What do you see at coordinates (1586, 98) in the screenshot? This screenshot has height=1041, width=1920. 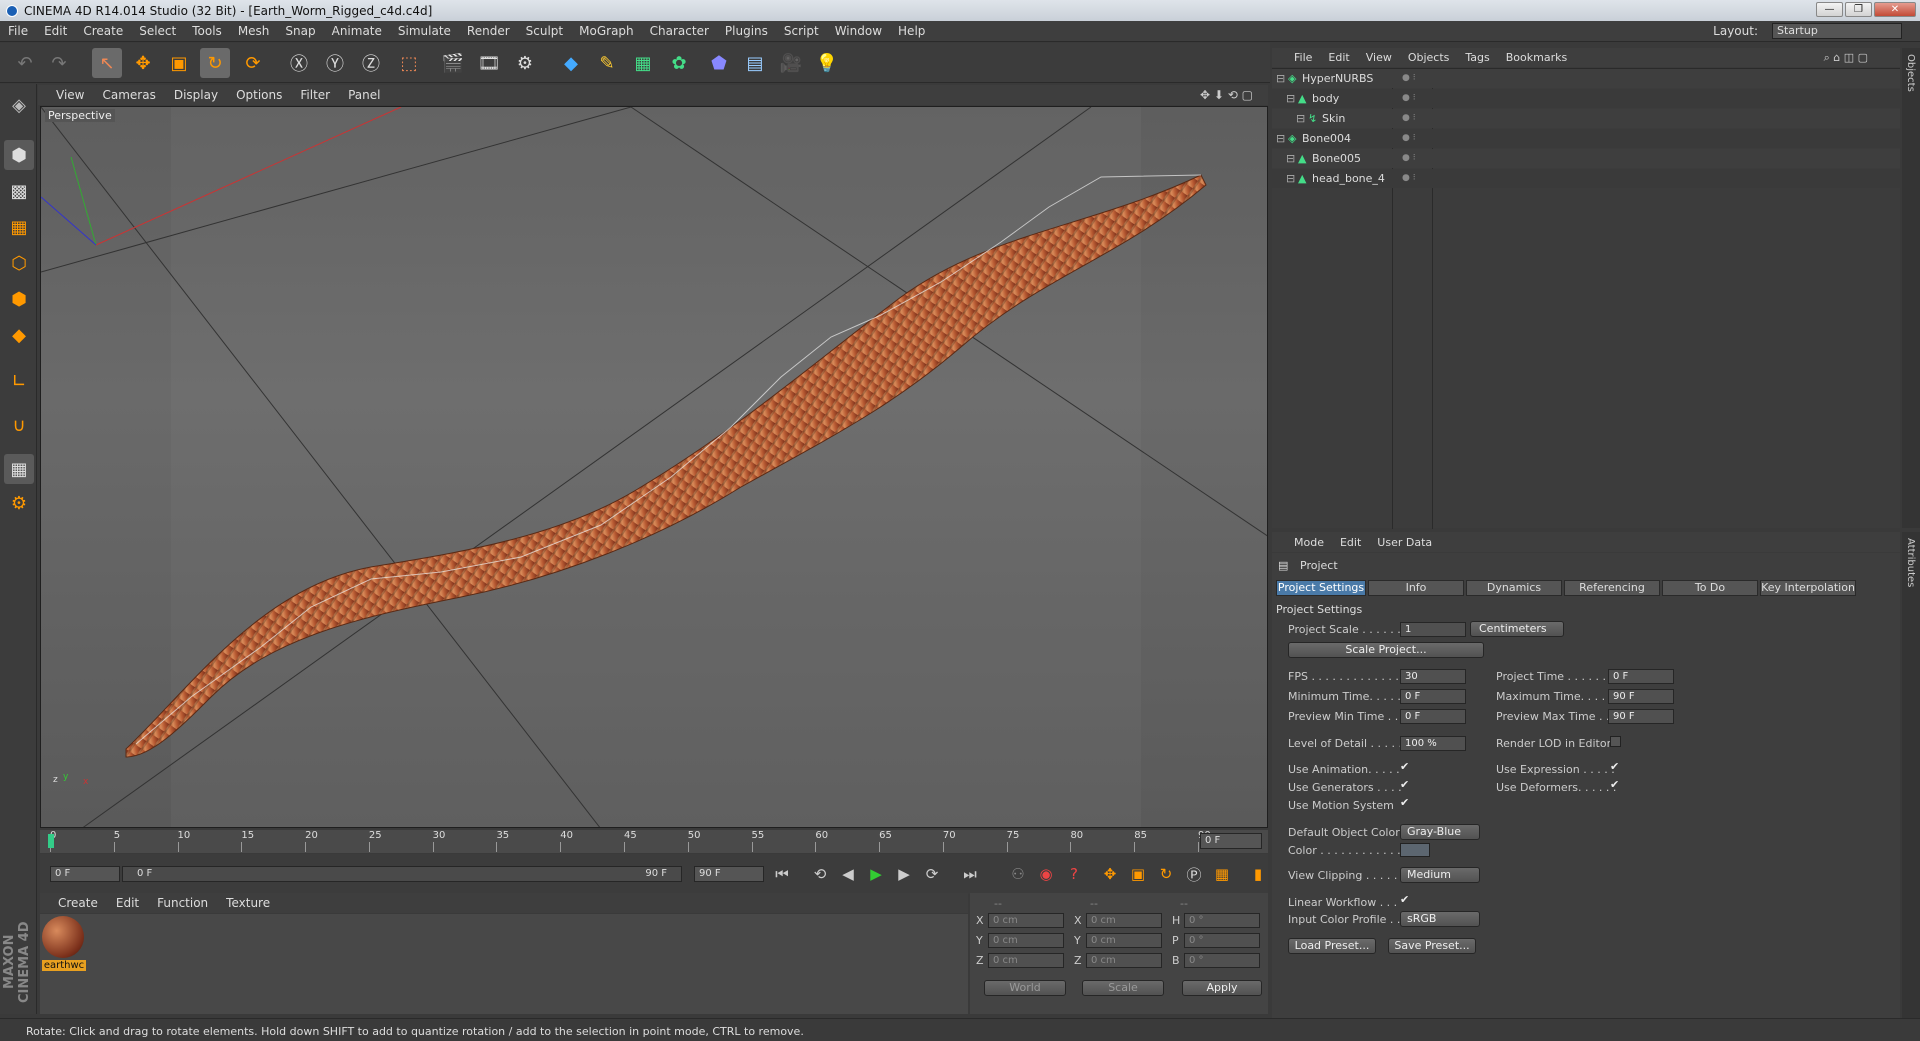 I see `object-row: ⊟ ▲ body ● ⁝` at bounding box center [1586, 98].